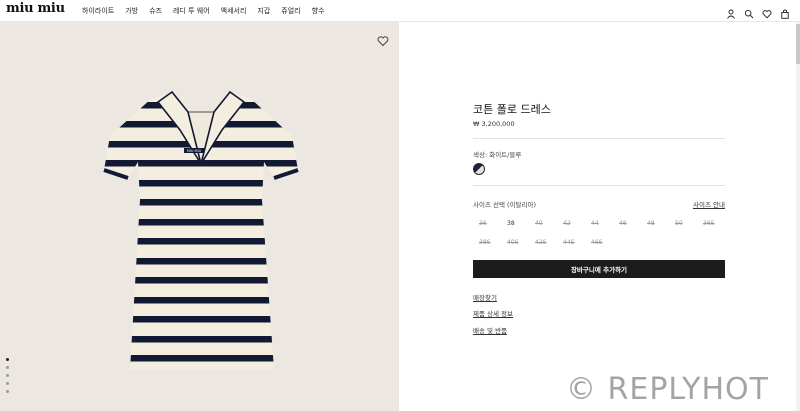  I want to click on size-option-46s: 46S, so click(599, 242).